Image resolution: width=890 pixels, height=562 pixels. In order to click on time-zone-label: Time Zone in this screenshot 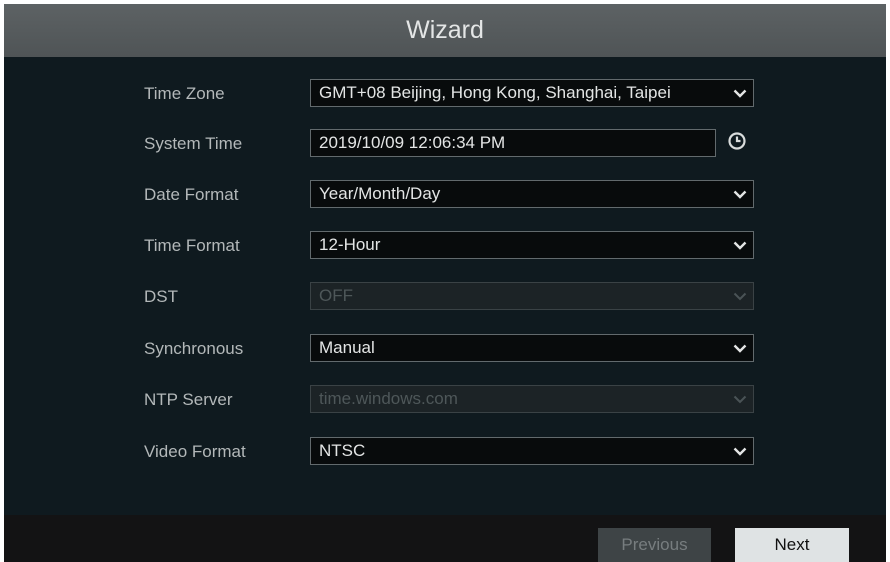, I will do `click(184, 93)`.